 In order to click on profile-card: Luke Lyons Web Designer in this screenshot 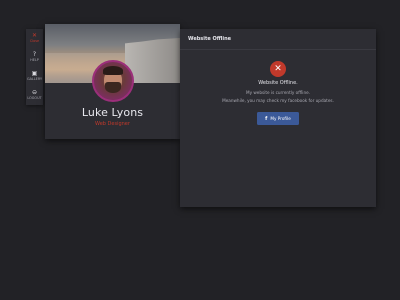, I will do `click(112, 81)`.